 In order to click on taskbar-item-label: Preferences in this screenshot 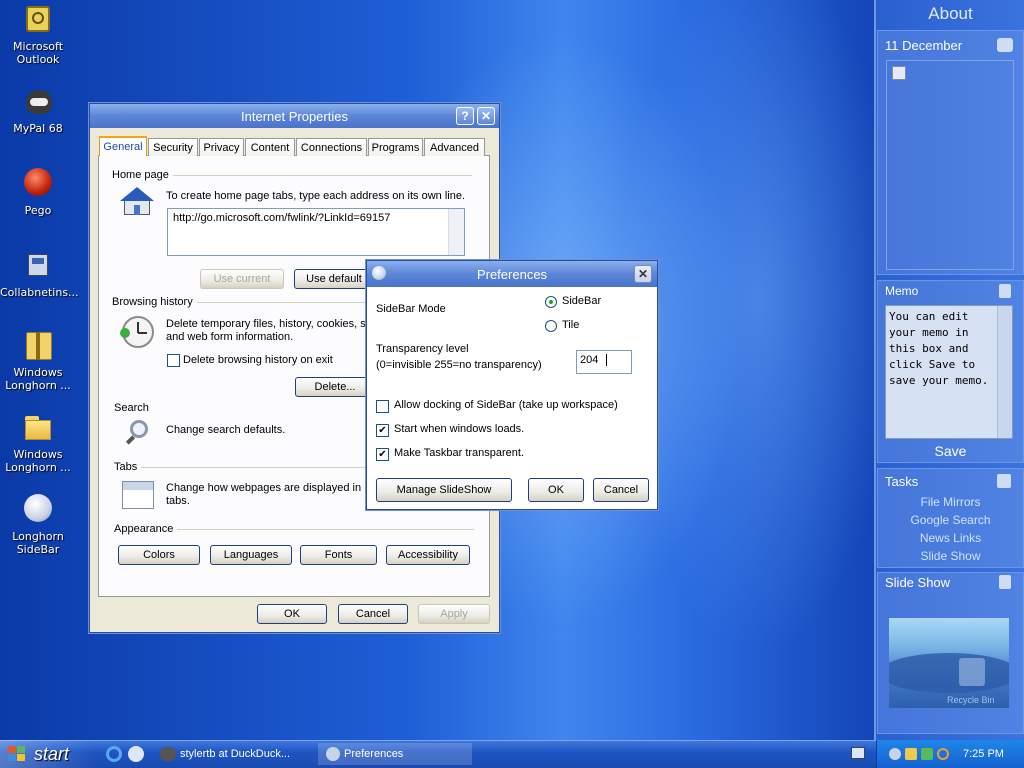, I will do `click(374, 754)`.